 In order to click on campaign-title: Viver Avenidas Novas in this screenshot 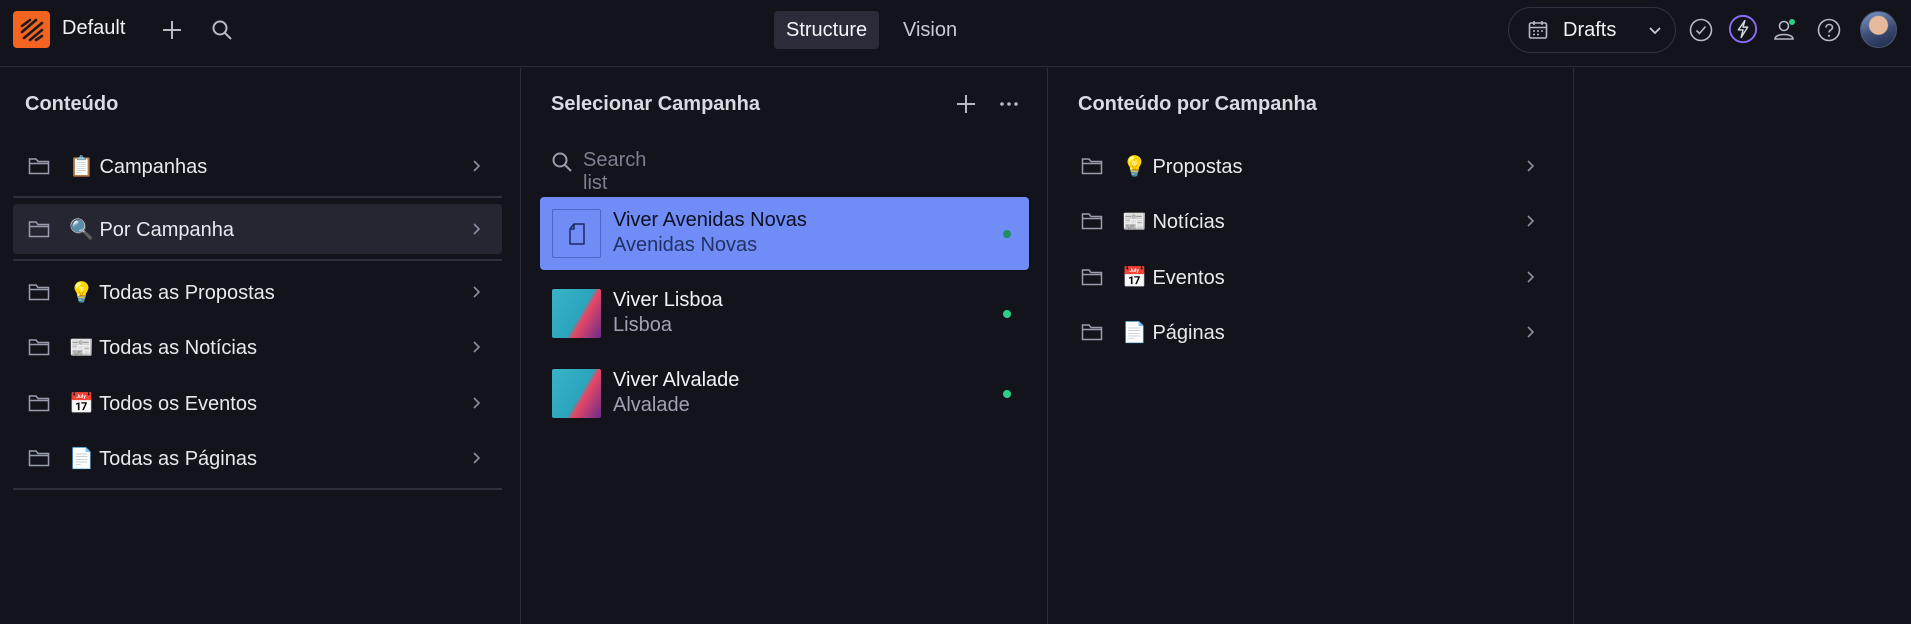, I will do `click(710, 220)`.